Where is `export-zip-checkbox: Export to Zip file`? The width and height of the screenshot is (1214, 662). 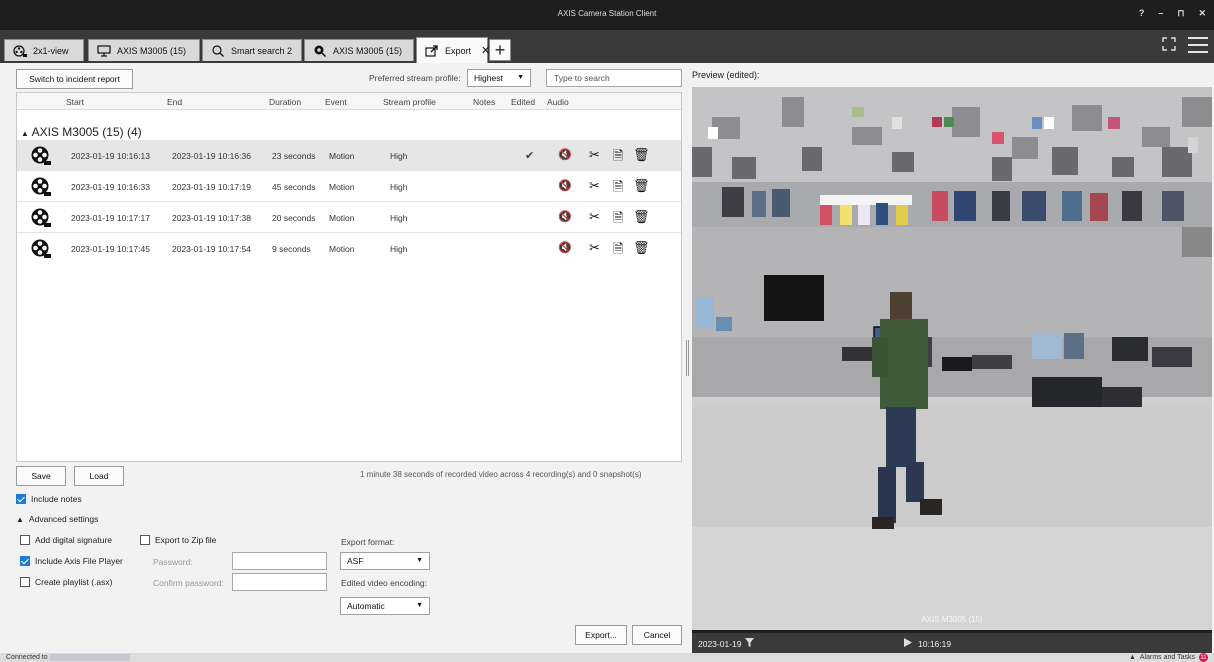
export-zip-checkbox: Export to Zip file is located at coordinates (178, 540).